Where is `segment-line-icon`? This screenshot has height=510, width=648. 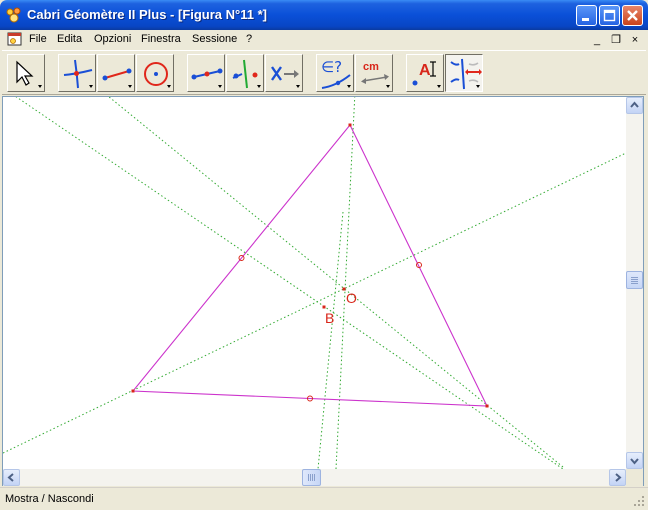 segment-line-icon is located at coordinates (117, 78).